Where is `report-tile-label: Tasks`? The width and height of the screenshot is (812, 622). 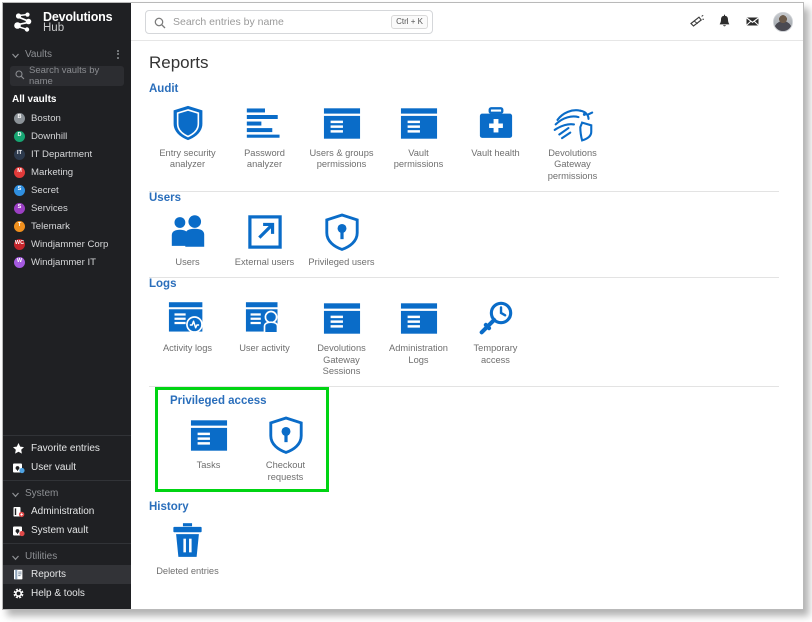
report-tile-label: Tasks is located at coordinates (208, 465).